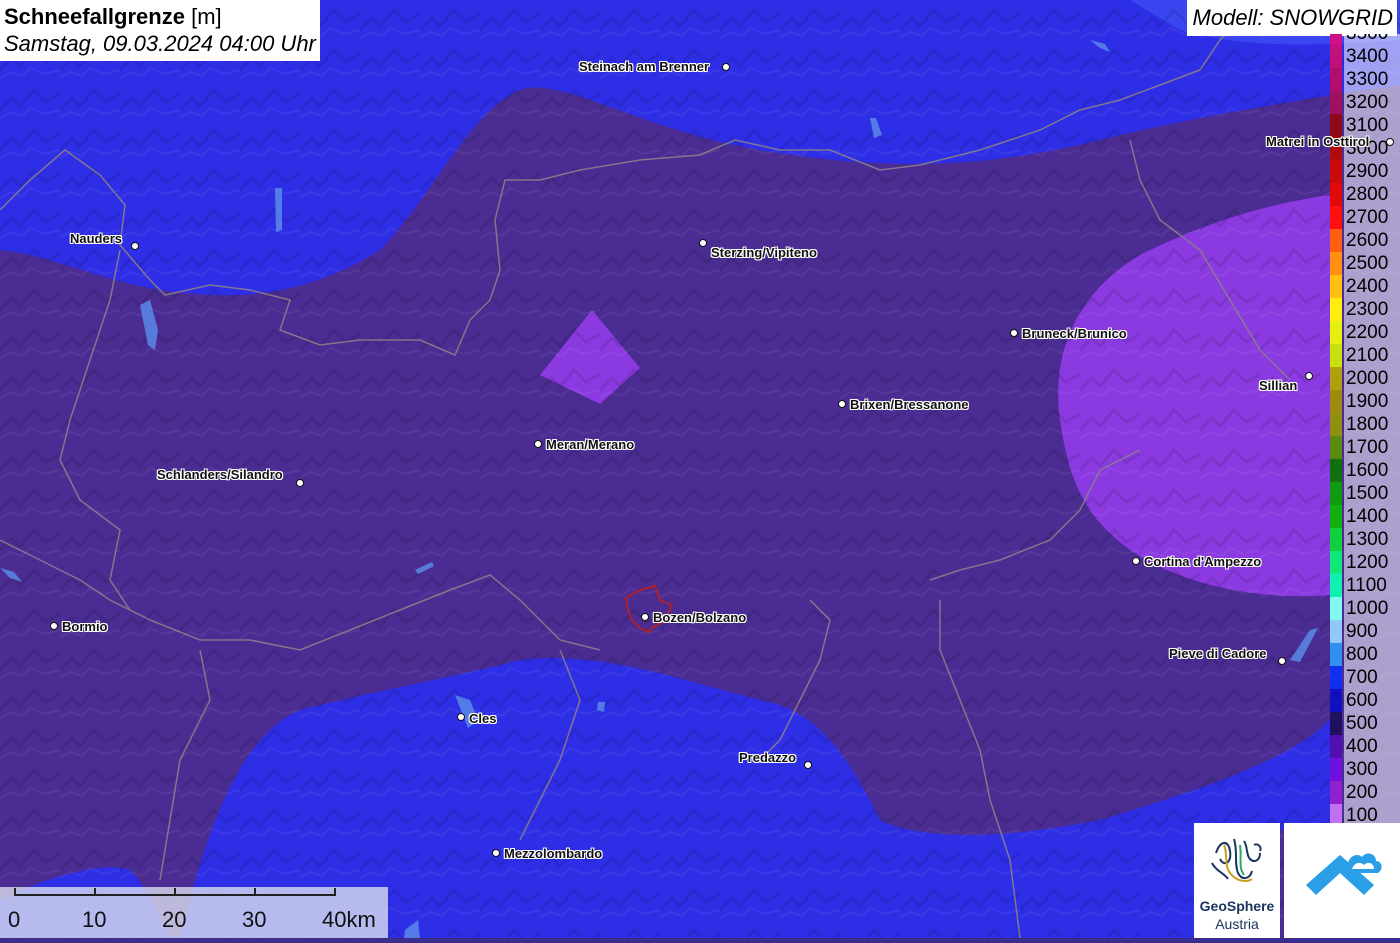  Describe the element at coordinates (300, 483) in the screenshot. I see `city-dot-schlanders` at that location.